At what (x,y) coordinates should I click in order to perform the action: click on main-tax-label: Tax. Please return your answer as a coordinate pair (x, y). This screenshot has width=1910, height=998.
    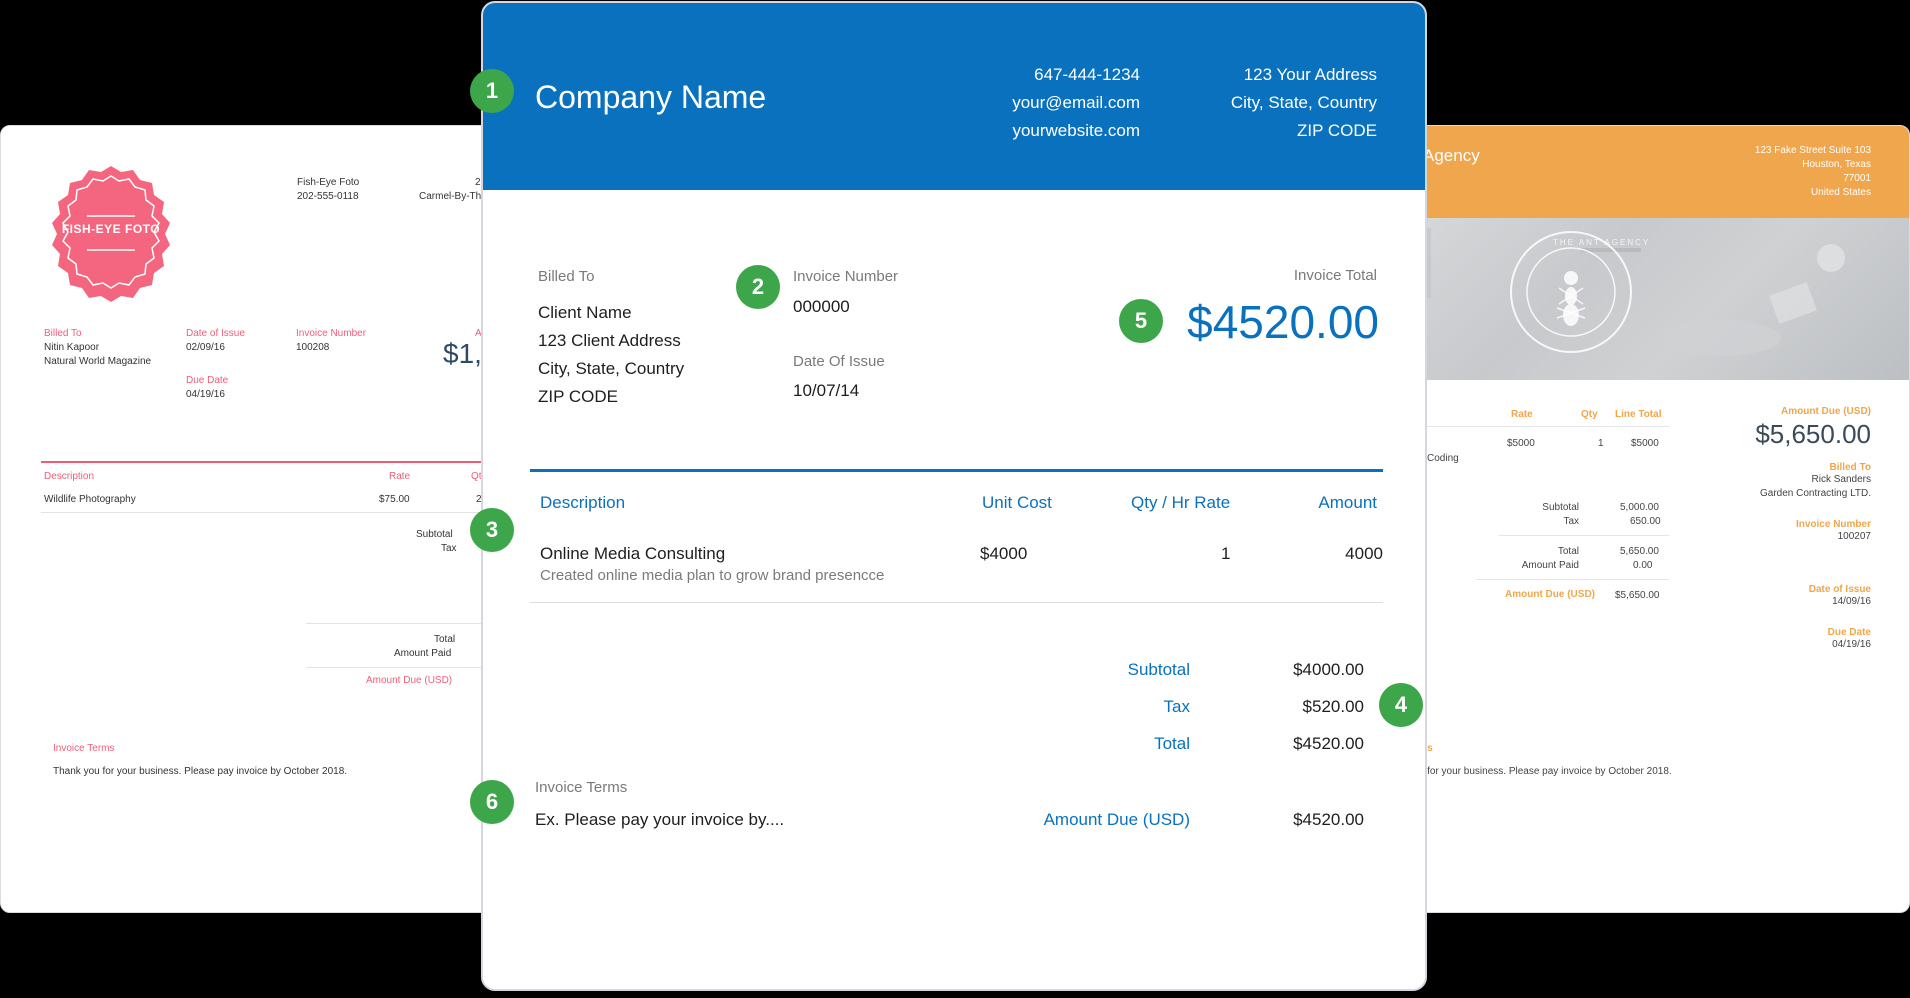
    Looking at the image, I should click on (1176, 706).